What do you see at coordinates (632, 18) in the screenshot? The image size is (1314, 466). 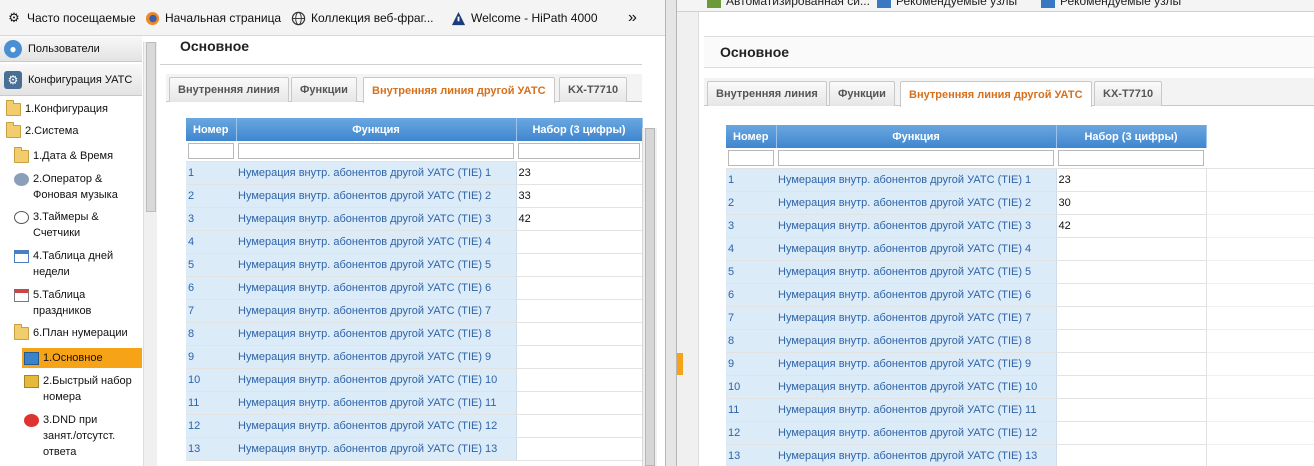 I see `bookmarks-overflow-button: »` at bounding box center [632, 18].